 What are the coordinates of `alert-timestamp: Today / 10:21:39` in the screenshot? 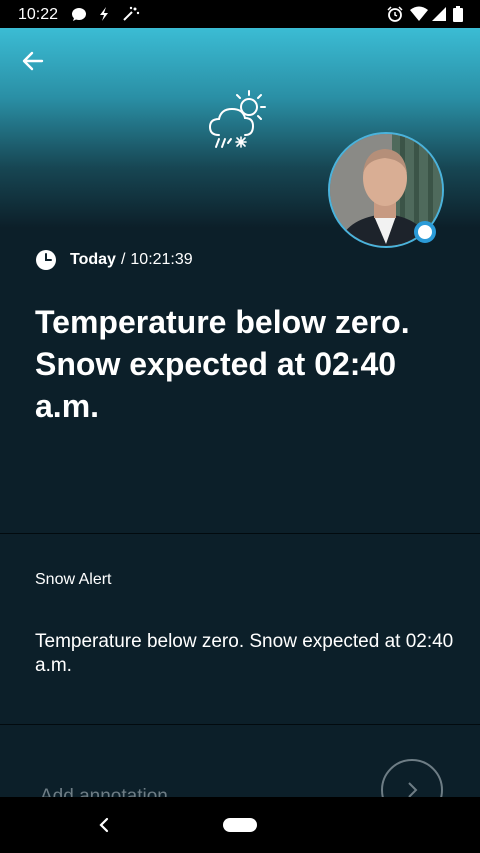 It's located at (114, 260).